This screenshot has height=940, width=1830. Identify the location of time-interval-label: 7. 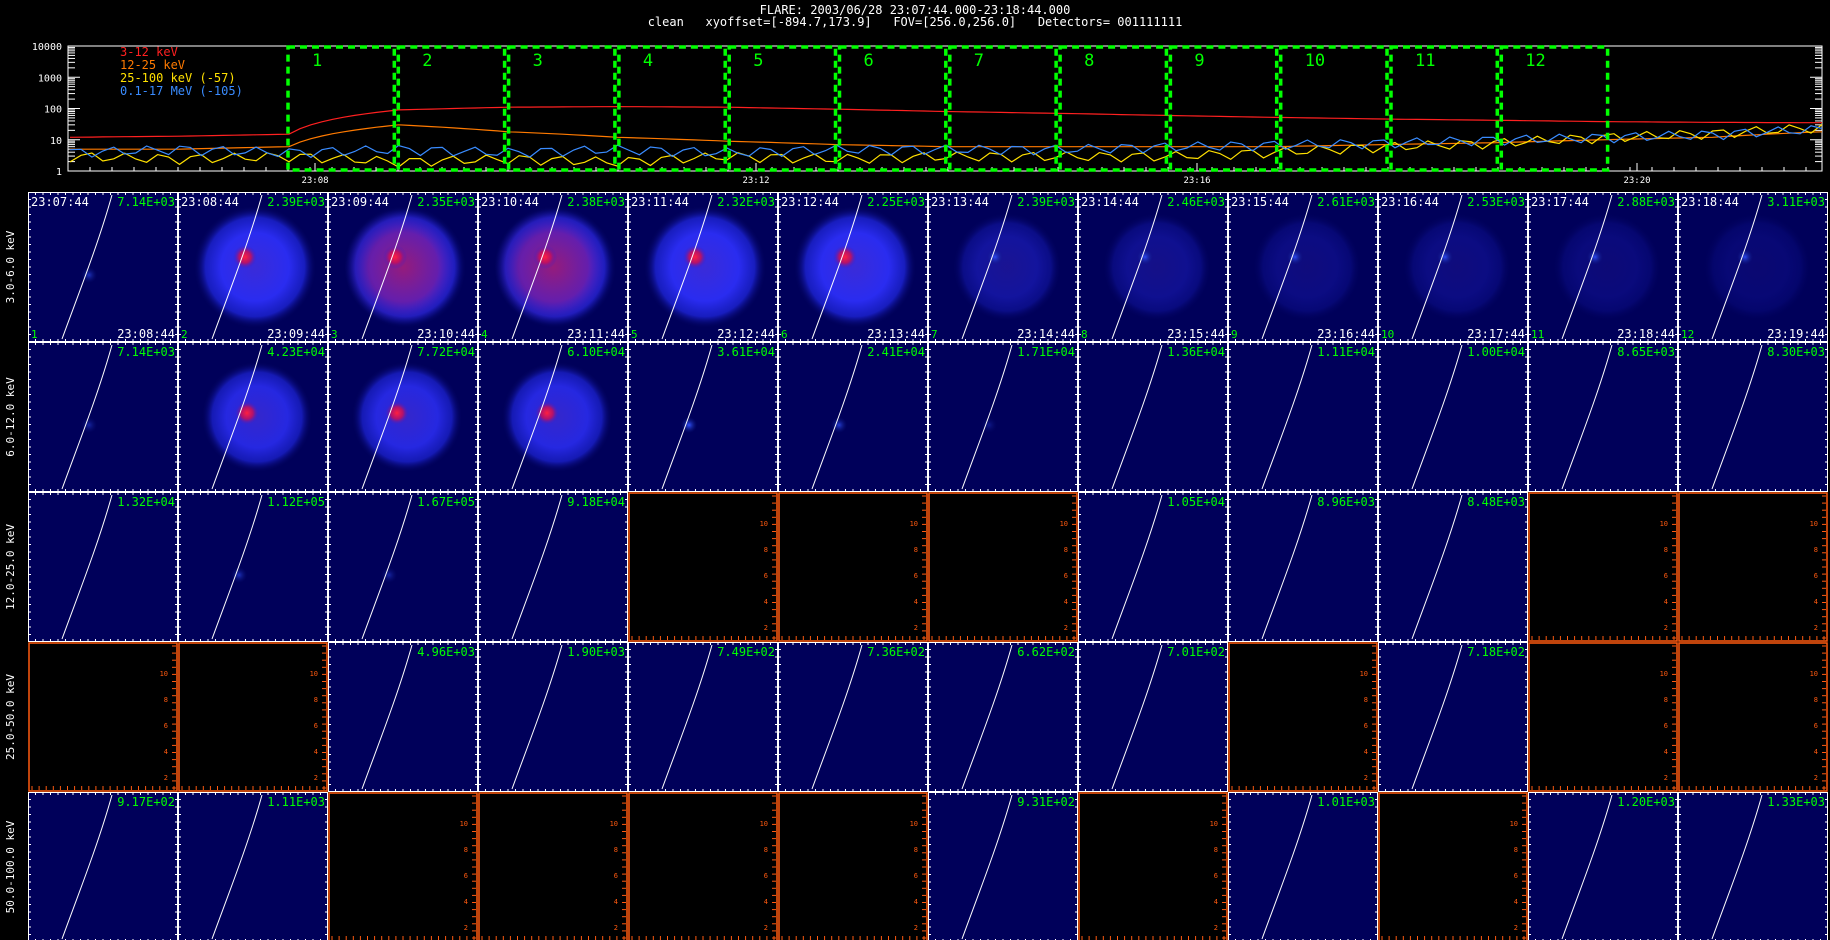
(979, 61).